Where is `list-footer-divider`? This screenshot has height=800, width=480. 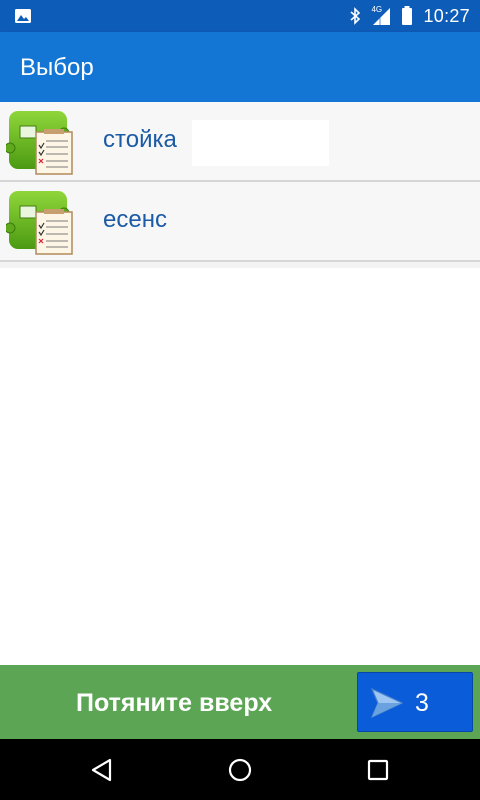
list-footer-divider is located at coordinates (240, 265).